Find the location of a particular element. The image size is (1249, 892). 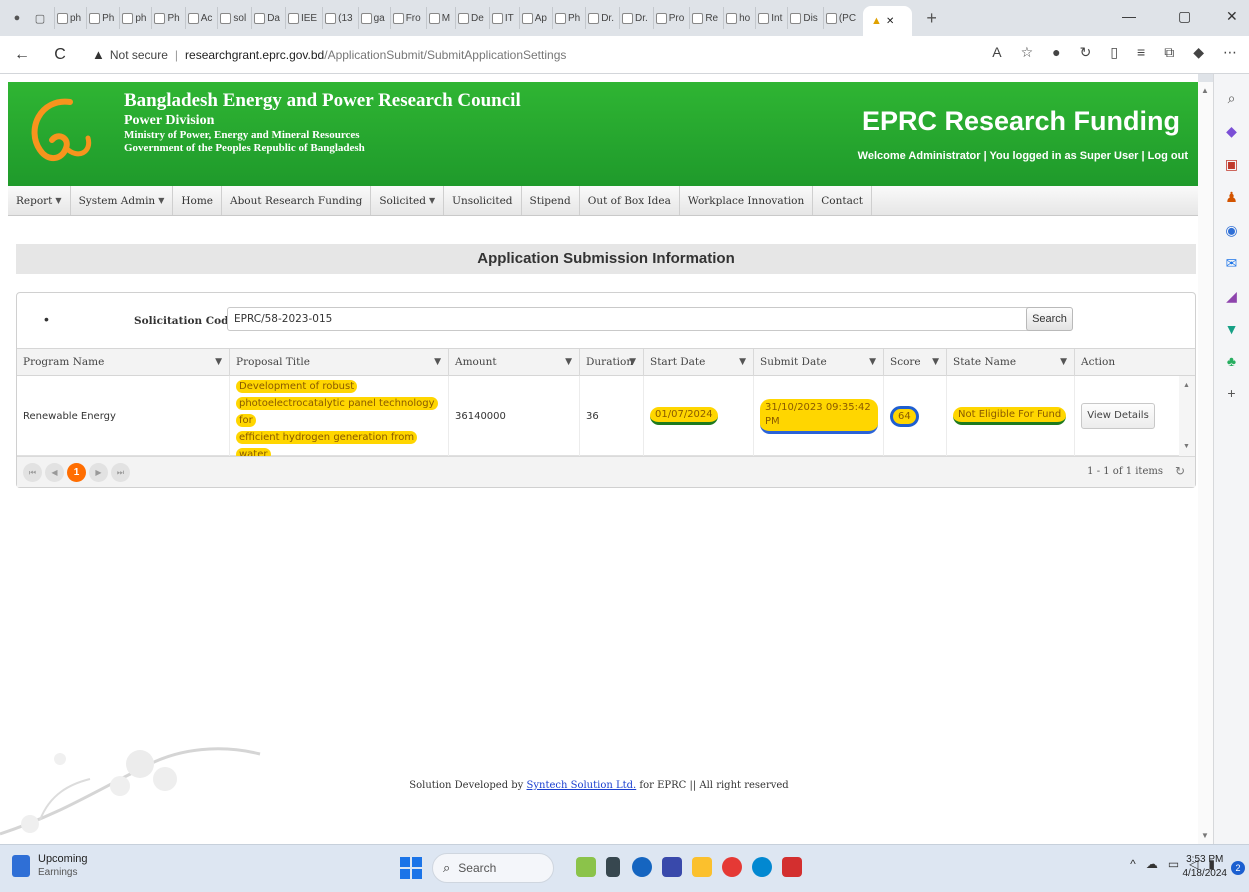

browser-tab: Re is located at coordinates (704, 18).